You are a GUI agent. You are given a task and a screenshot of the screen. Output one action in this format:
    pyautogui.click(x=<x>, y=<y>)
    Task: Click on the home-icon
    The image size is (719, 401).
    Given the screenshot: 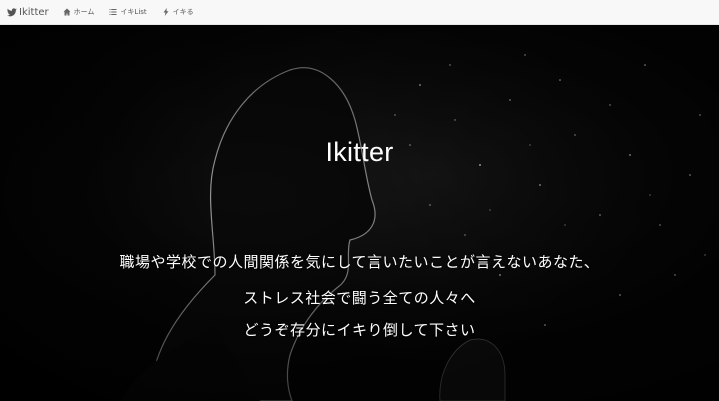 What is the action you would take?
    pyautogui.click(x=67, y=12)
    